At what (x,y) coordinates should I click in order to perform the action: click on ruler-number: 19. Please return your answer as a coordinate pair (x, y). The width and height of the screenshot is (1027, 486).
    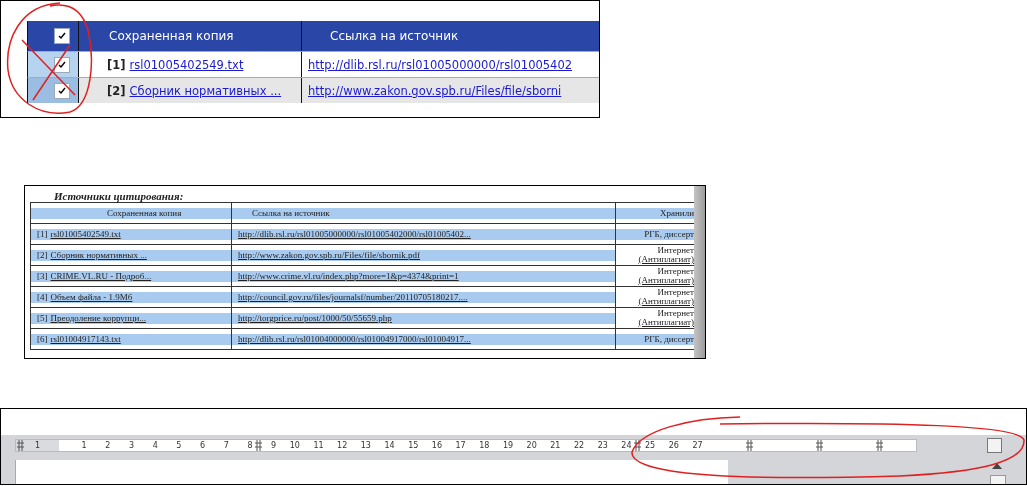
    Looking at the image, I should click on (507, 445).